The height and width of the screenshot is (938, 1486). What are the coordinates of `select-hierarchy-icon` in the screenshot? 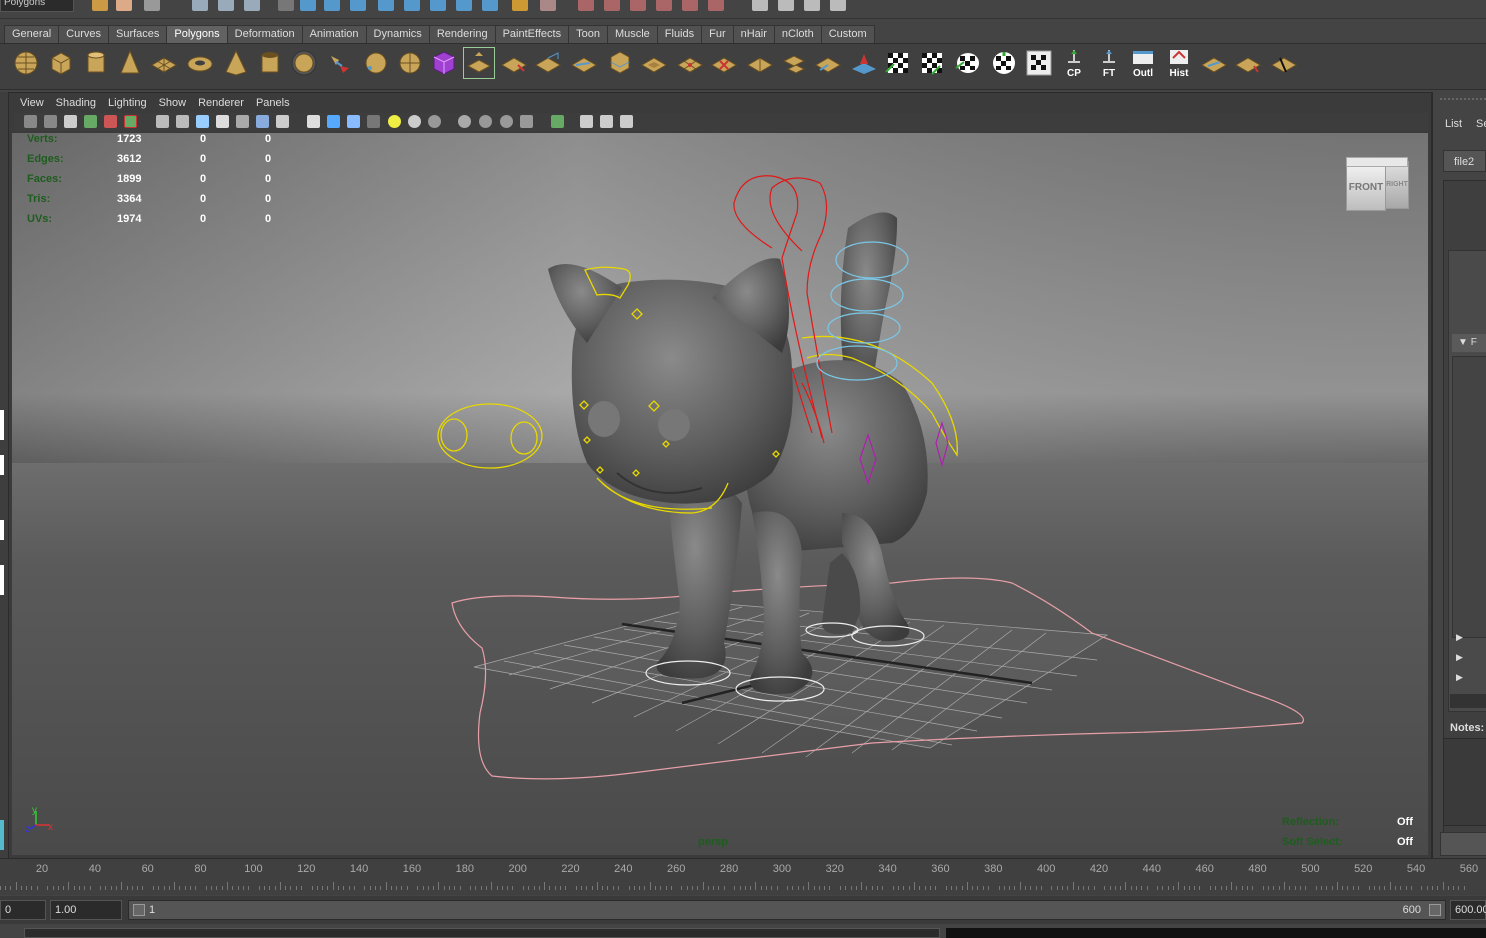 It's located at (200, 5).